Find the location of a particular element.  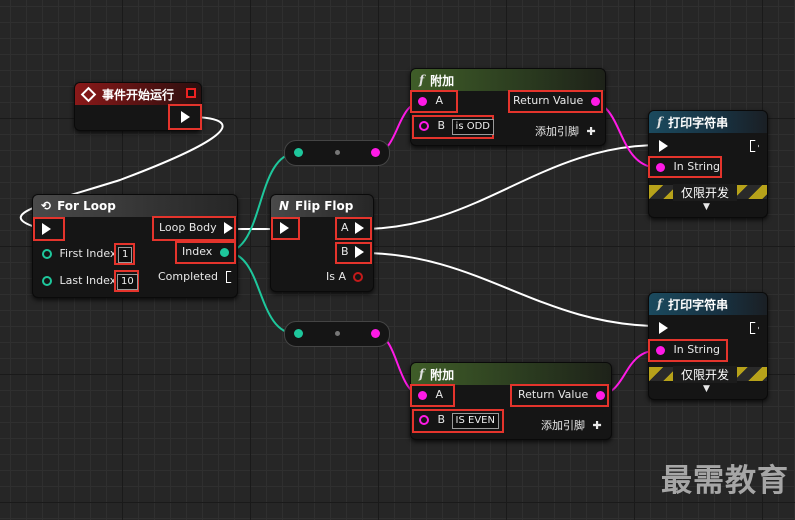

for-loop-exec-in-pin is located at coordinates (46, 229).